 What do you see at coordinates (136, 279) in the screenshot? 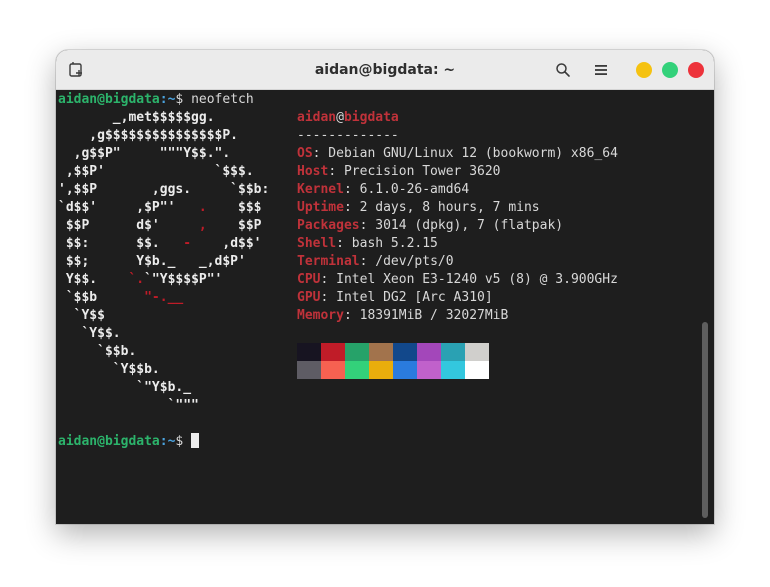
I see `logo-swirl-fragment: `.` at bounding box center [136, 279].